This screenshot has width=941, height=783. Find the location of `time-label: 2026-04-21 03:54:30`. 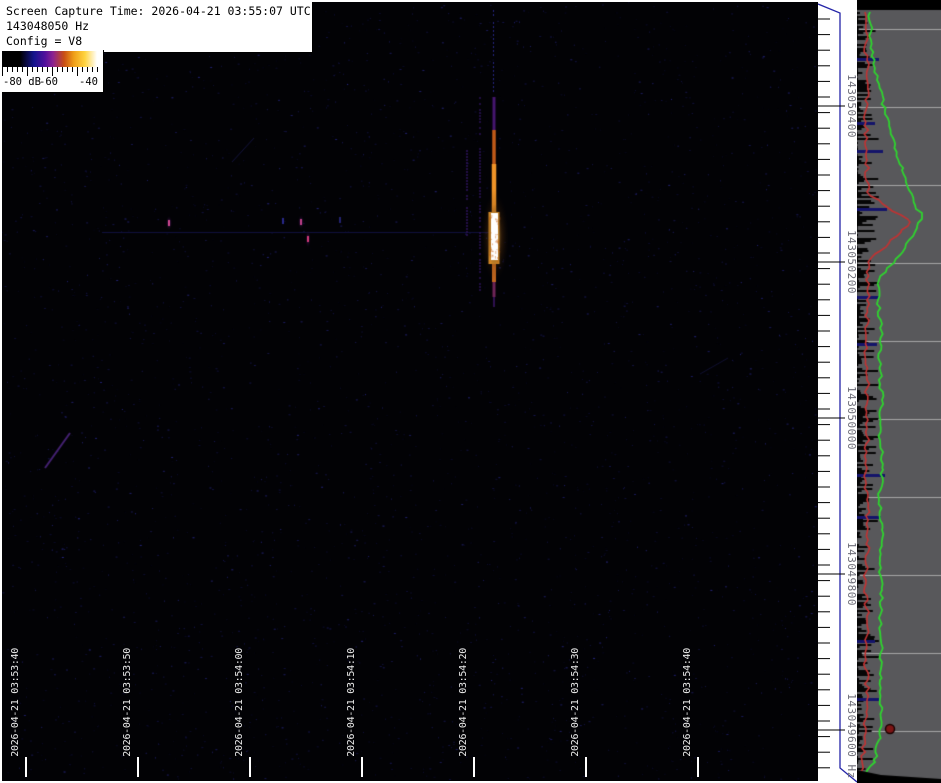

time-label: 2026-04-21 03:54:30 is located at coordinates (575, 702).